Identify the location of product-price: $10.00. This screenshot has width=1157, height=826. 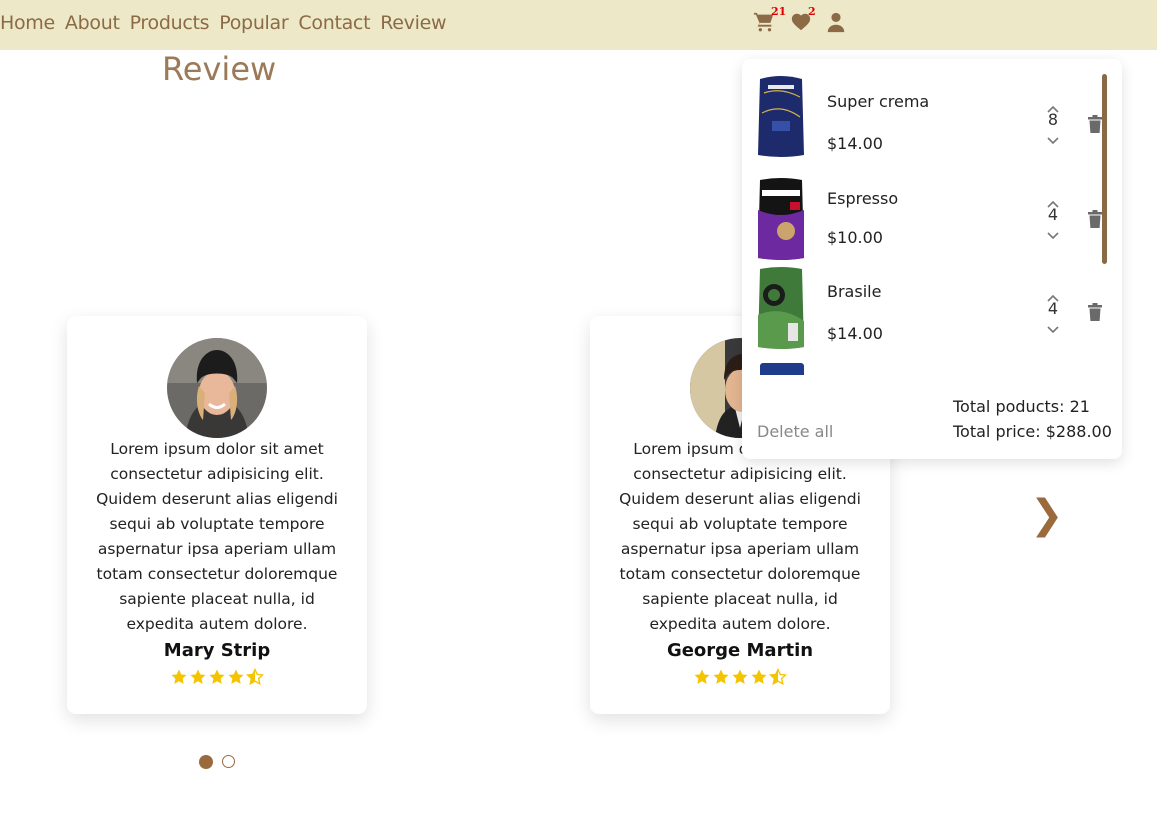
(855, 237).